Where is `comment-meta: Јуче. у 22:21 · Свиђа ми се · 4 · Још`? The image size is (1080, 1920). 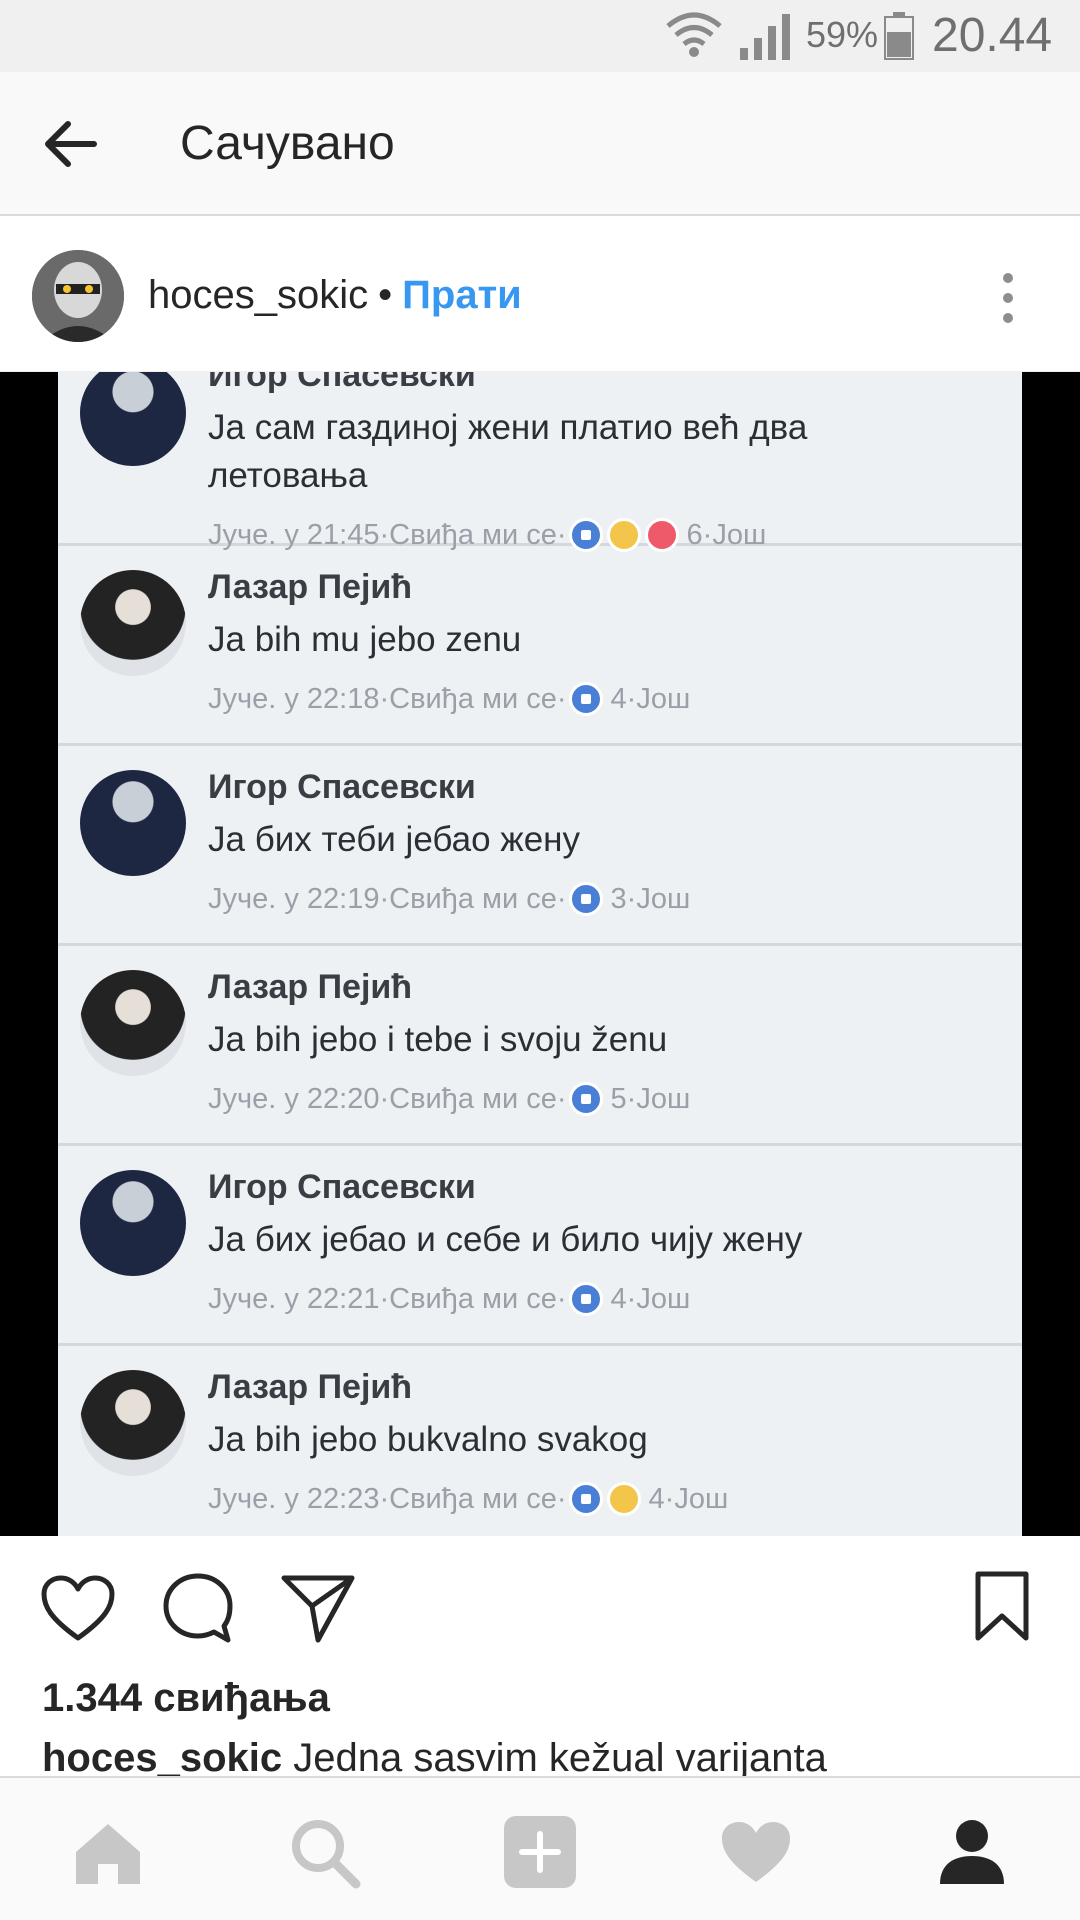 comment-meta: Јуче. у 22:21 · Свиђа ми се · 4 · Још is located at coordinates (449, 1299).